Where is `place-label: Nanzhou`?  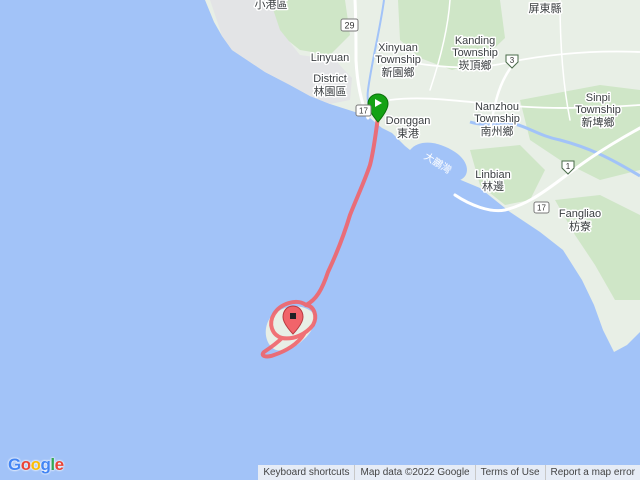 place-label: Nanzhou is located at coordinates (497, 107).